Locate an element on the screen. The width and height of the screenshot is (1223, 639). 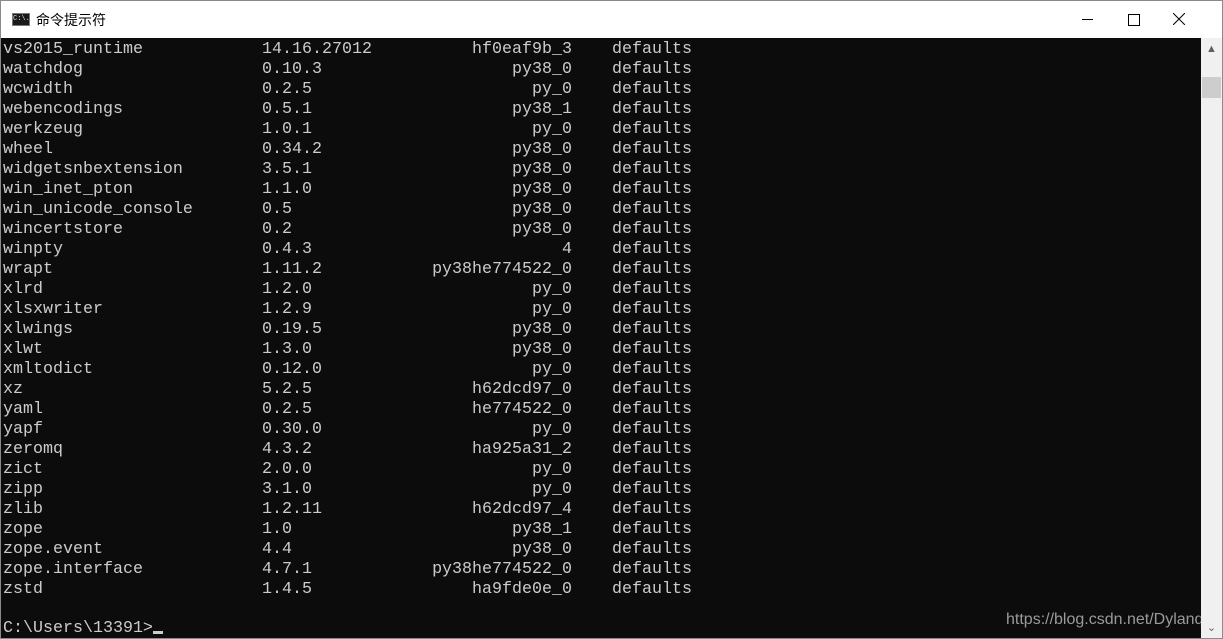
package-row: zict 2.0.0 py_0 defaults is located at coordinates (601, 470).